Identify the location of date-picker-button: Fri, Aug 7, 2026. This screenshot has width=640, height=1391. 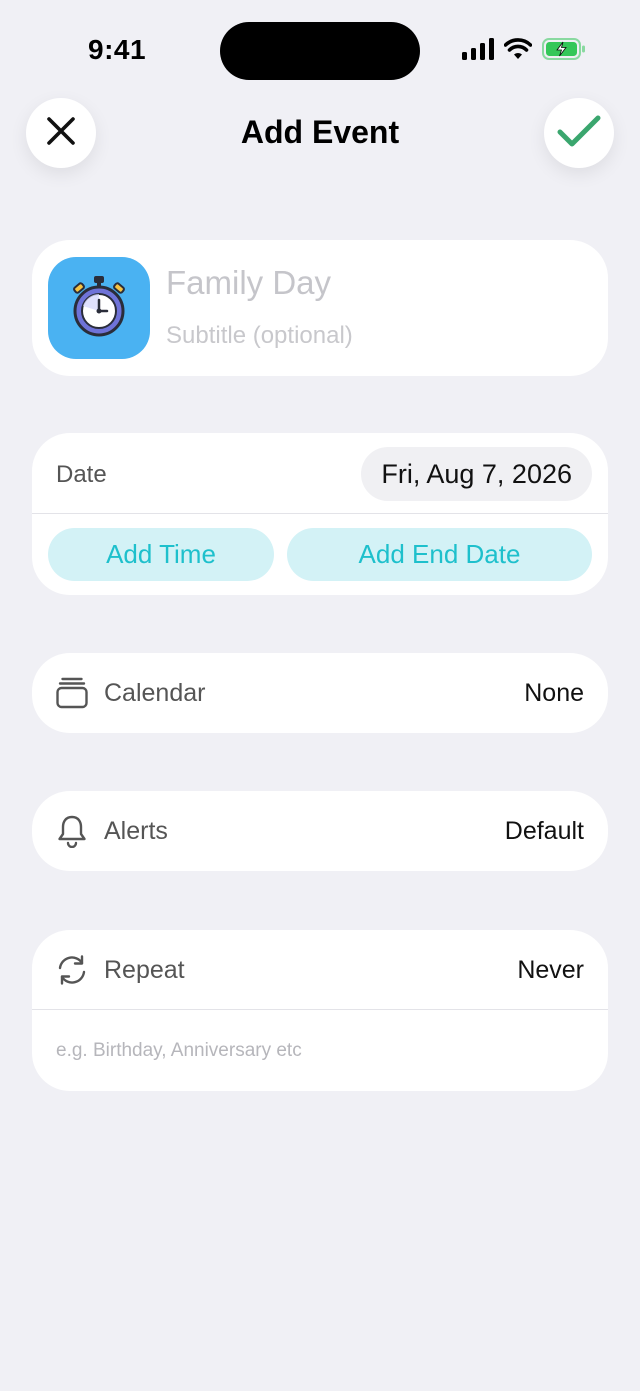
(476, 474).